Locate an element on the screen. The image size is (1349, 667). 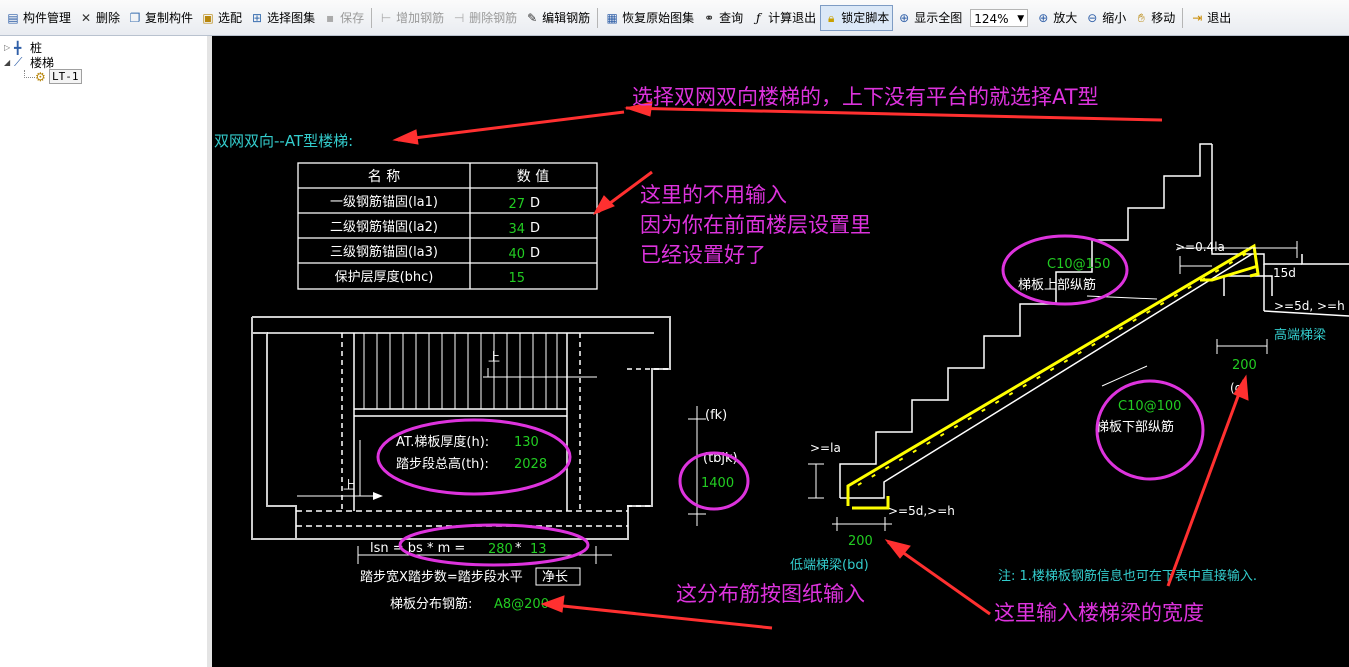
save-icon: ▪ is located at coordinates (330, 17).